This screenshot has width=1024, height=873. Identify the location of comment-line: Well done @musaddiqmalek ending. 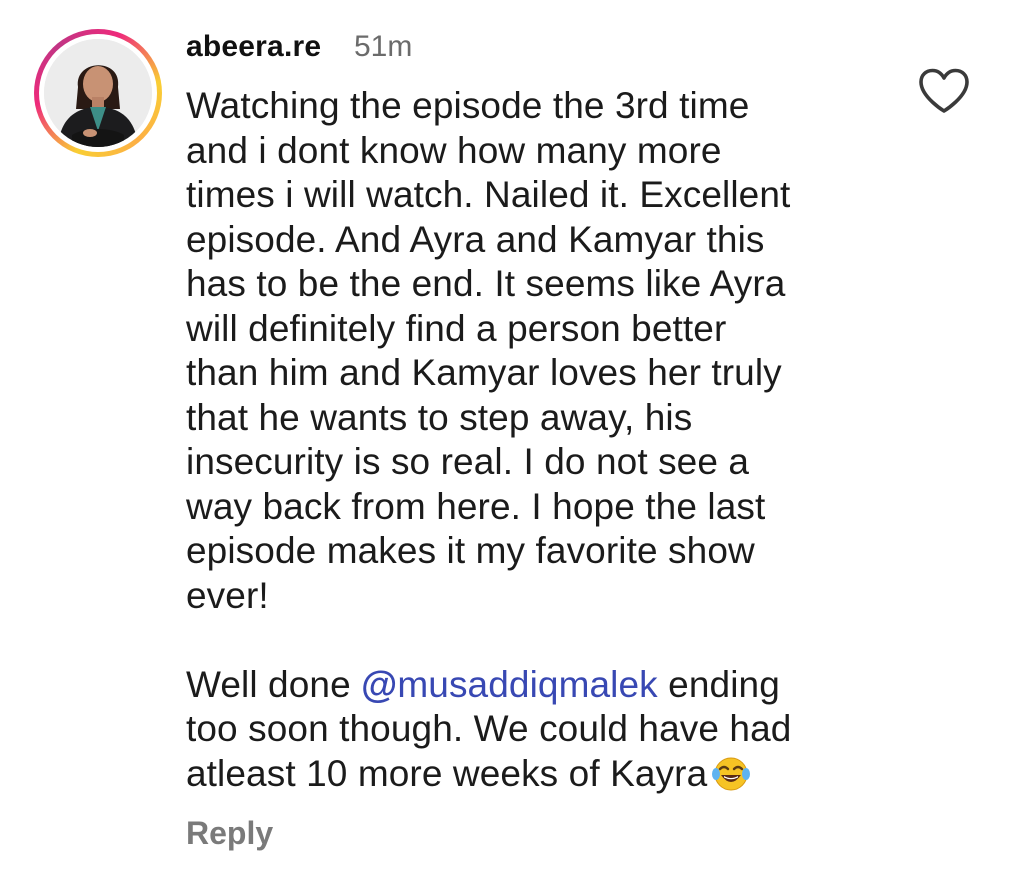
(531, 685).